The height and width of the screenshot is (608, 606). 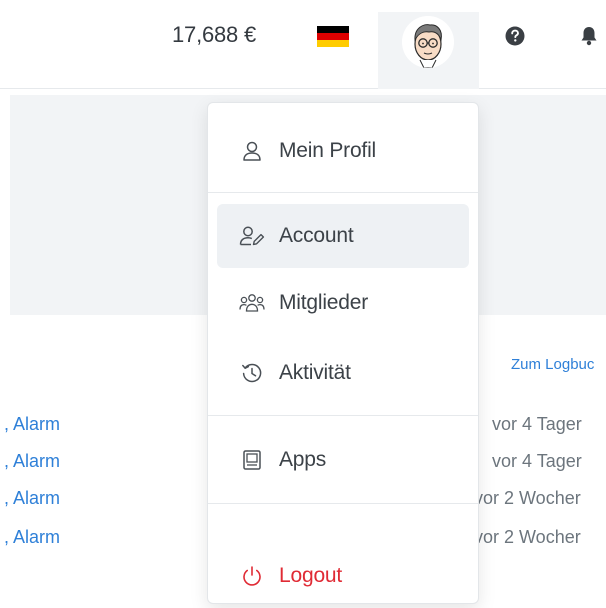 I want to click on menu-item-label: Logout, so click(x=311, y=575).